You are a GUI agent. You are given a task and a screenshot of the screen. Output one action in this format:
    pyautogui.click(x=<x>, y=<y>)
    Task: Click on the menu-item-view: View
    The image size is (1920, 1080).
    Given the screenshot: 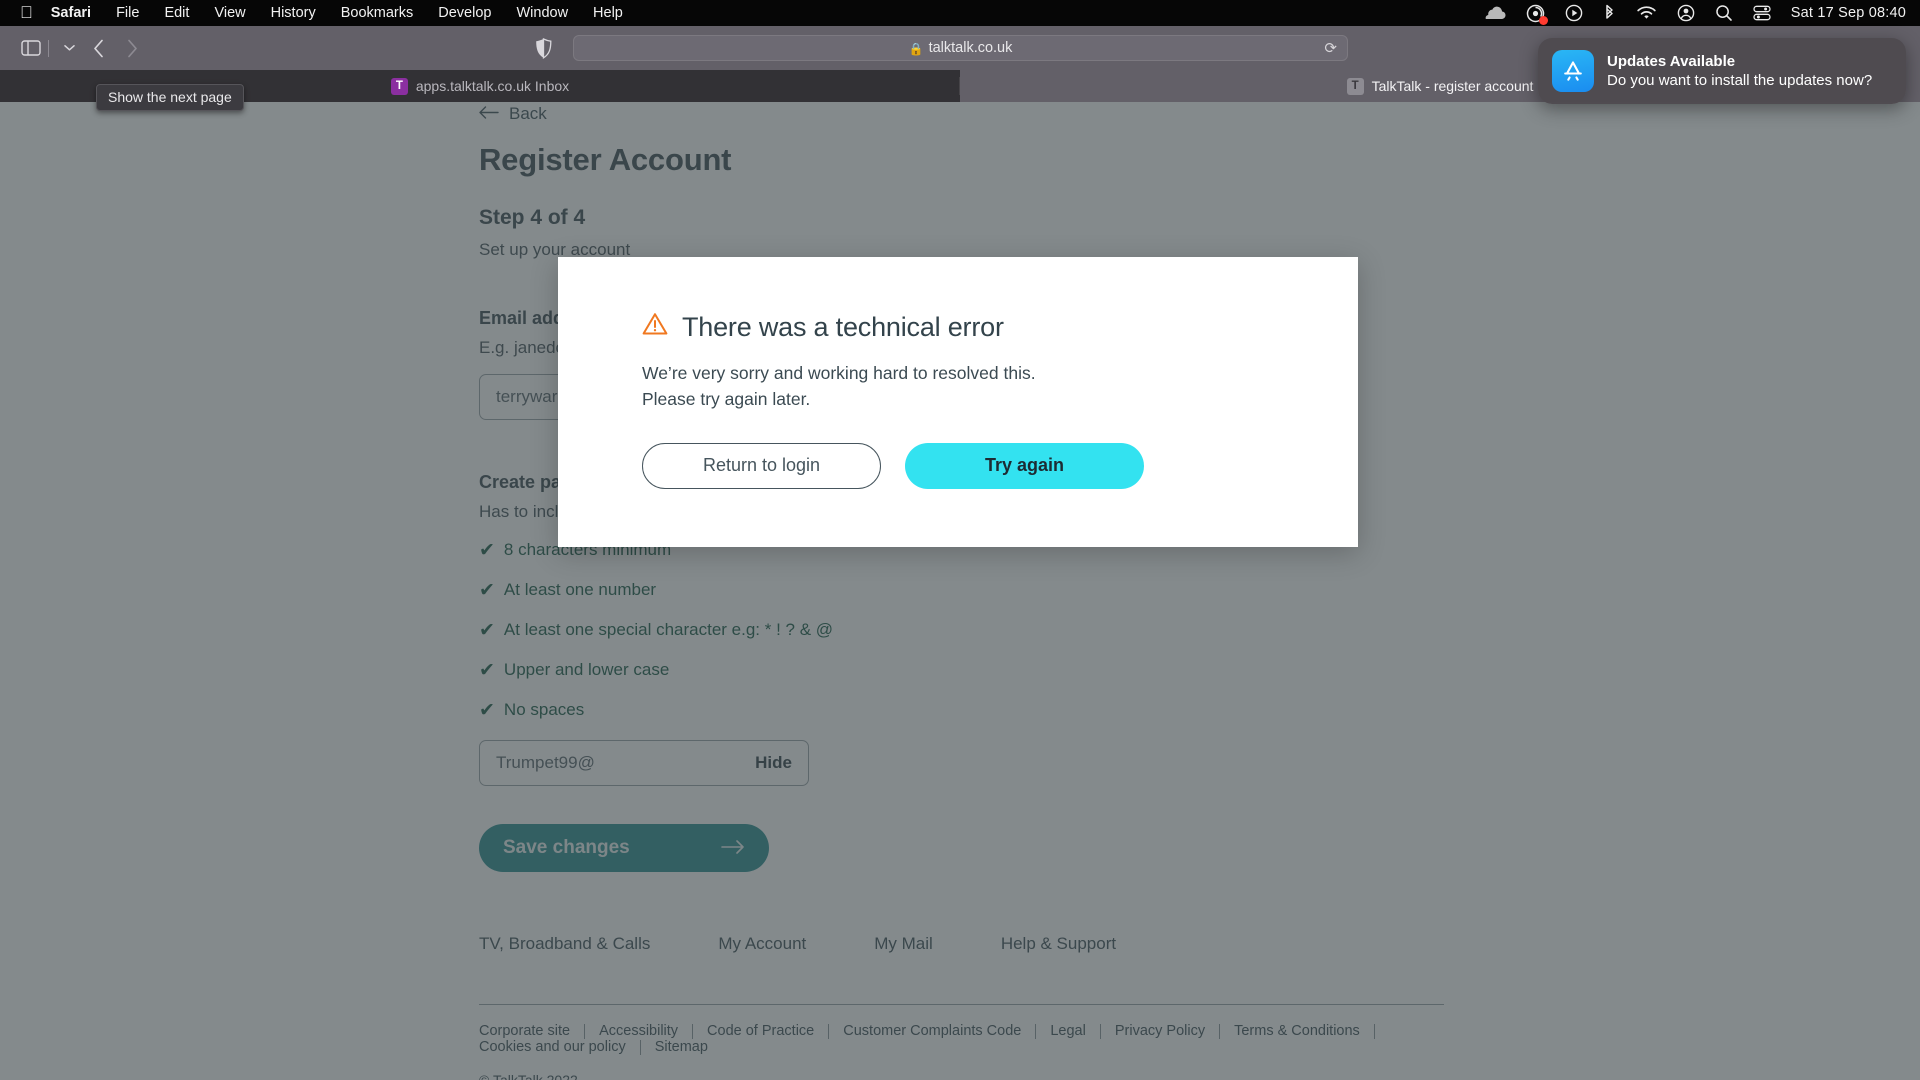 What is the action you would take?
    pyautogui.click(x=229, y=13)
    